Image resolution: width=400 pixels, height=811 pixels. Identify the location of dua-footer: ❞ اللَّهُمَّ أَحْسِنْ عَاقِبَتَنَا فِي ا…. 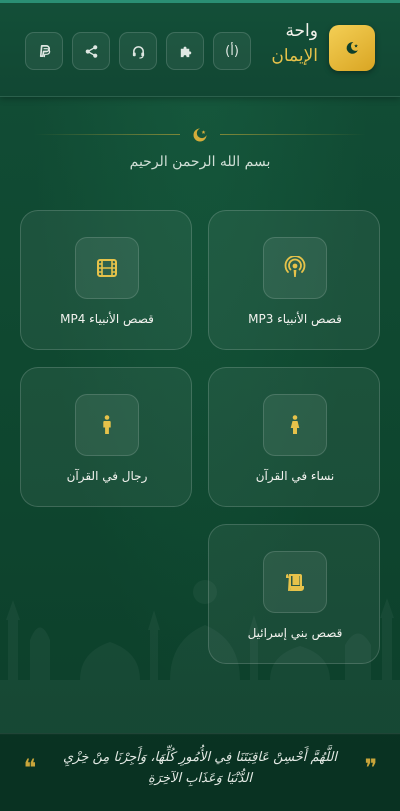
(200, 772).